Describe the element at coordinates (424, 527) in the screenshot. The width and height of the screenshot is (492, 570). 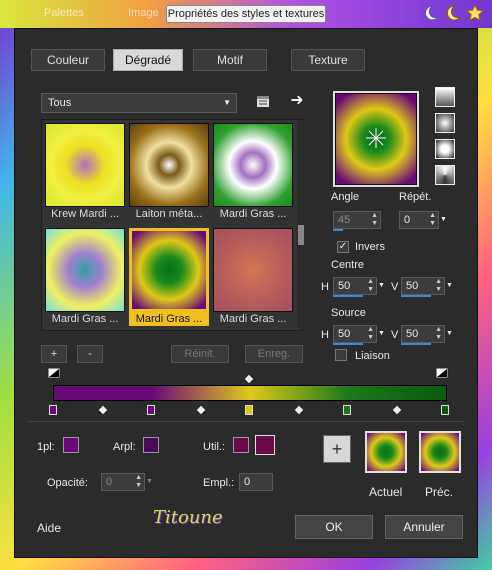
I see `cancel-button: Annuler` at that location.